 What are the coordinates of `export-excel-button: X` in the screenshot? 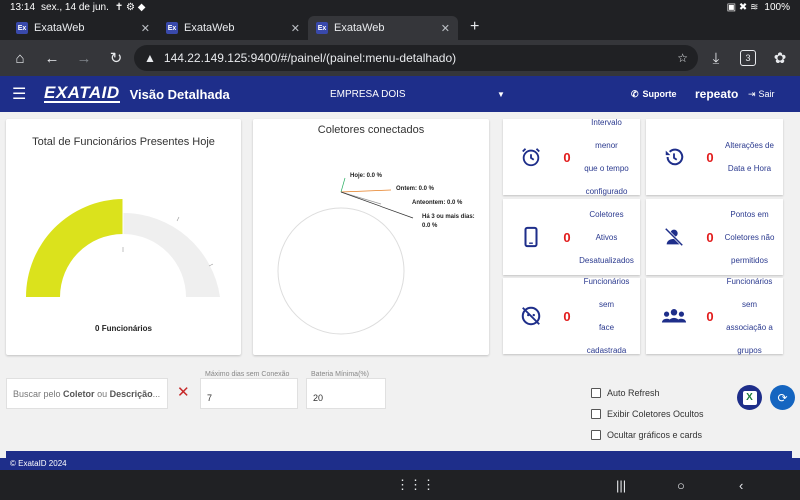 It's located at (749, 397).